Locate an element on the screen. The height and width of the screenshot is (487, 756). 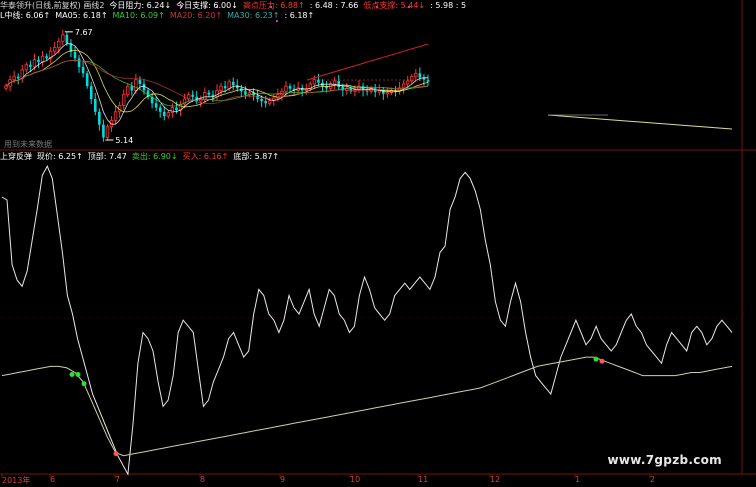
header-ma-item: MA20: 6.20↑ is located at coordinates (196, 15).